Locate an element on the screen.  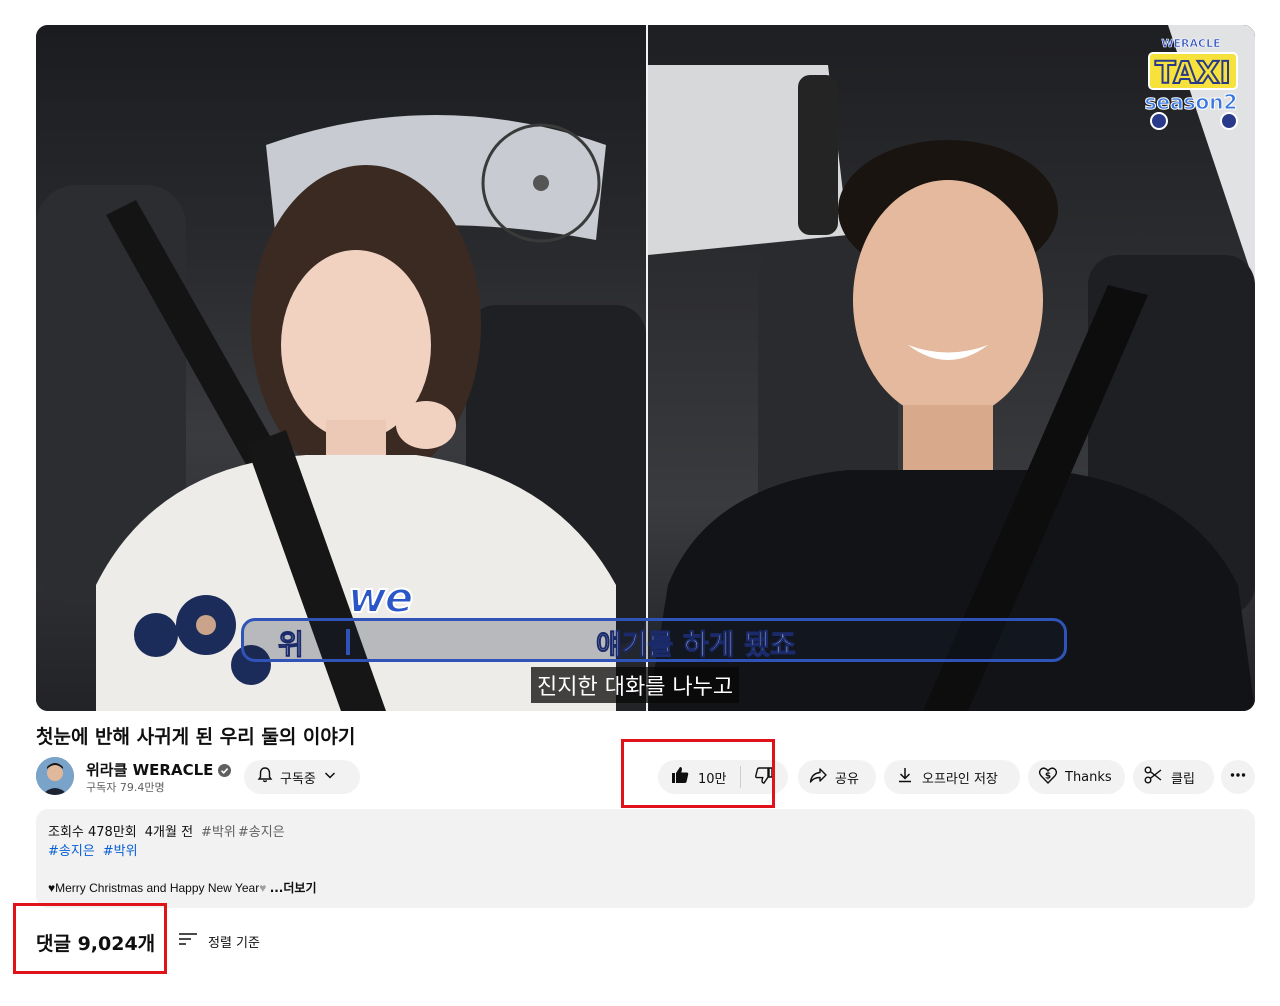
scissors-icon is located at coordinates (1153, 777).